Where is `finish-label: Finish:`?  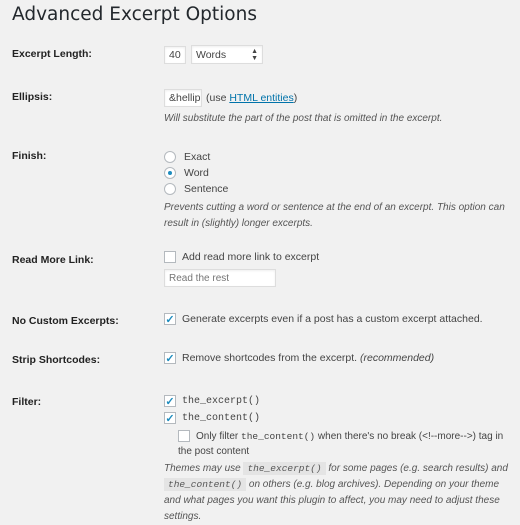
finish-label: Finish: is located at coordinates (29, 156).